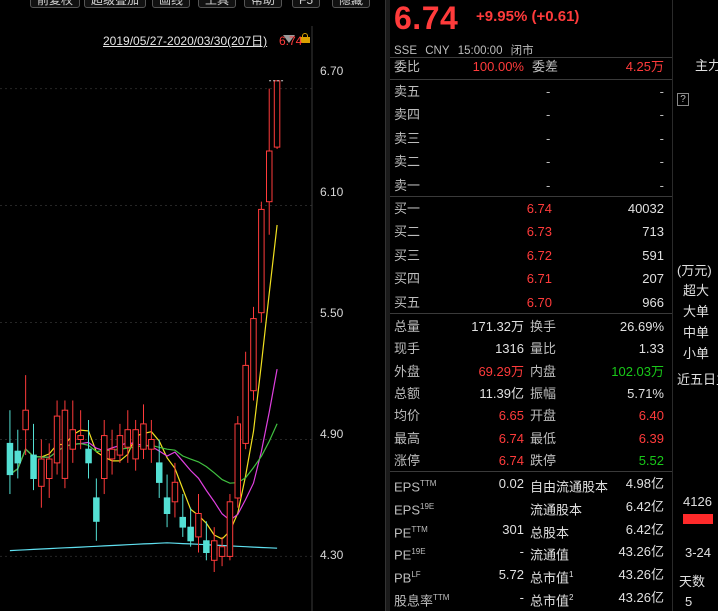 This screenshot has height=611, width=718. I want to click on toolbar-button-adjust: 前复权, so click(55, 4).